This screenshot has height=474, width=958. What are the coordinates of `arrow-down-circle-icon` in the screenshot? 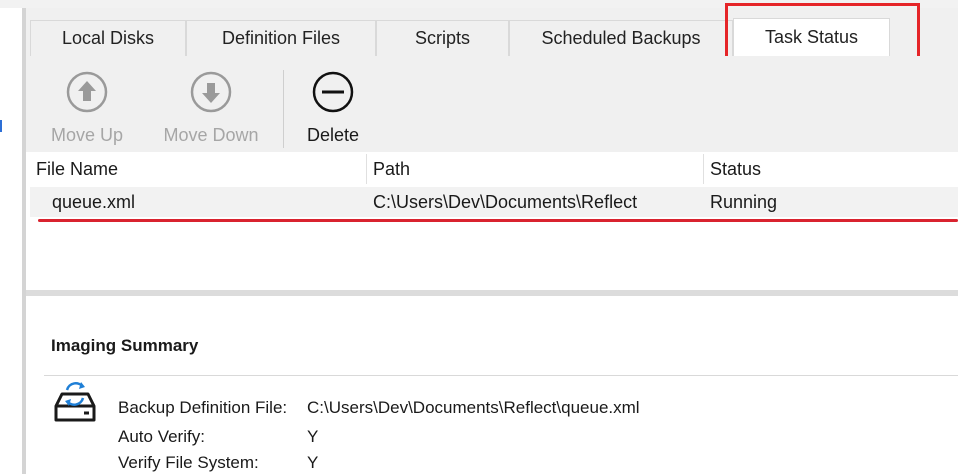 It's located at (211, 94).